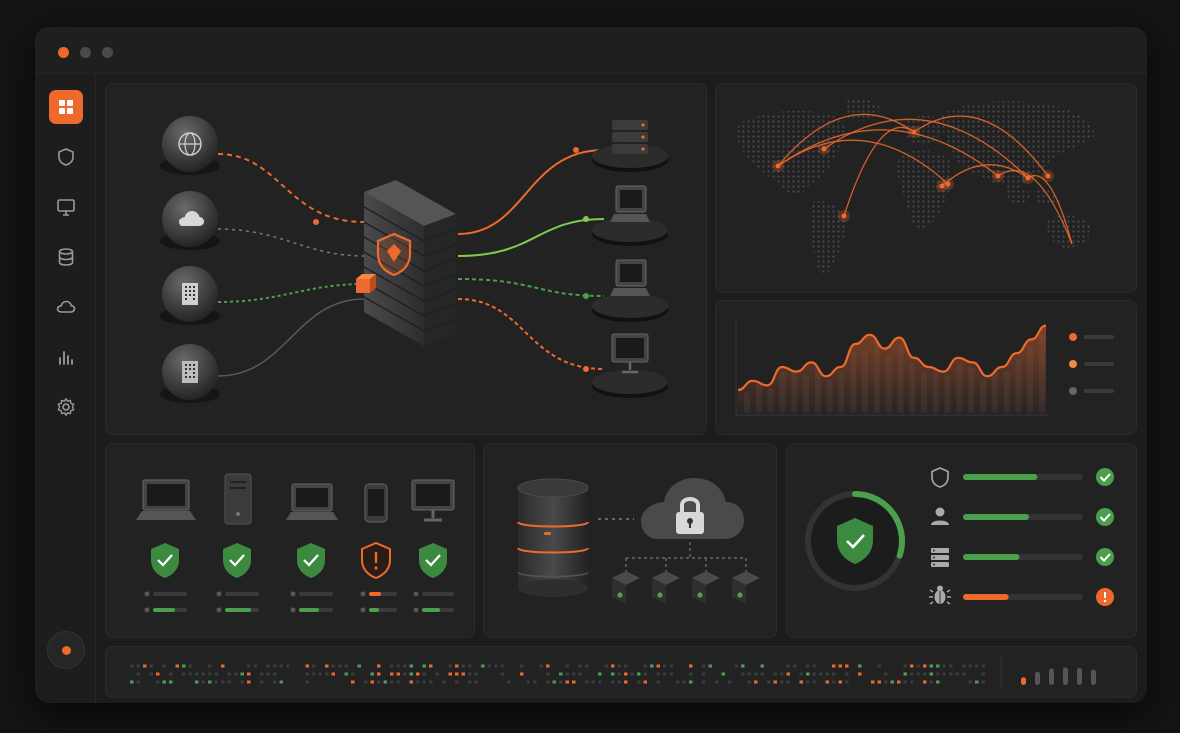  Describe the element at coordinates (855, 541) in the screenshot. I see `overall-status-gauge` at that location.